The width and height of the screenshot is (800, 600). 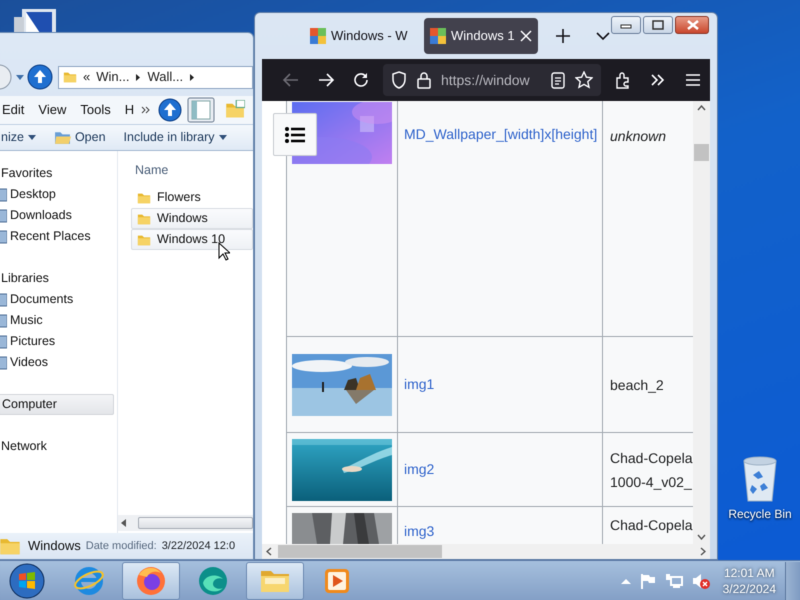 I want to click on status-label: Date modified:, so click(x=121, y=546).